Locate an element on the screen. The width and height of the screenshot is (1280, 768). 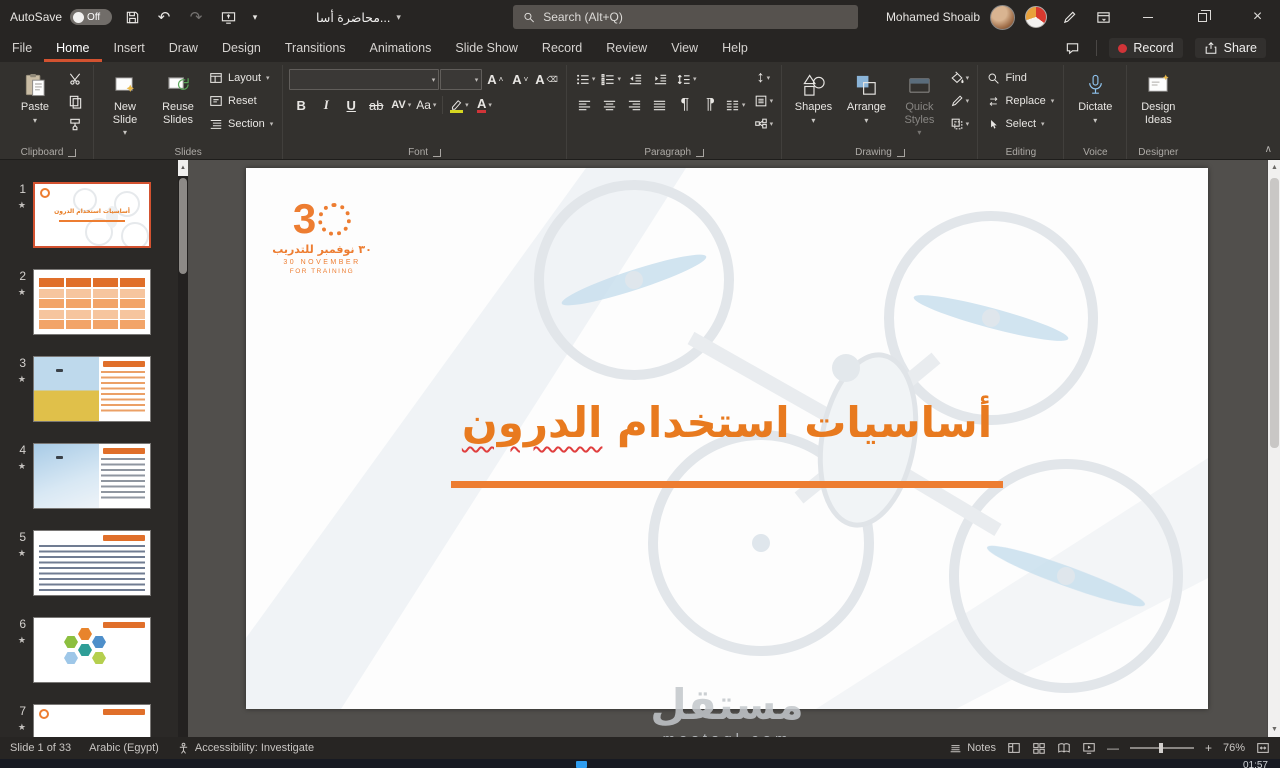
decrease-indent-button is located at coordinates (636, 79).